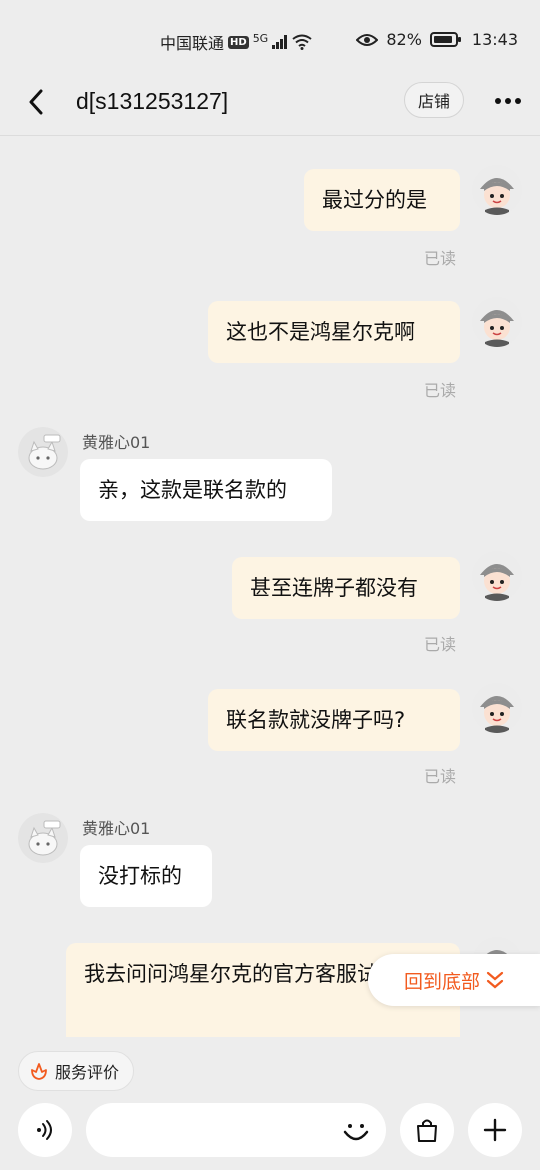 This screenshot has width=540, height=1170. I want to click on back-arrow-icon, so click(36, 102).